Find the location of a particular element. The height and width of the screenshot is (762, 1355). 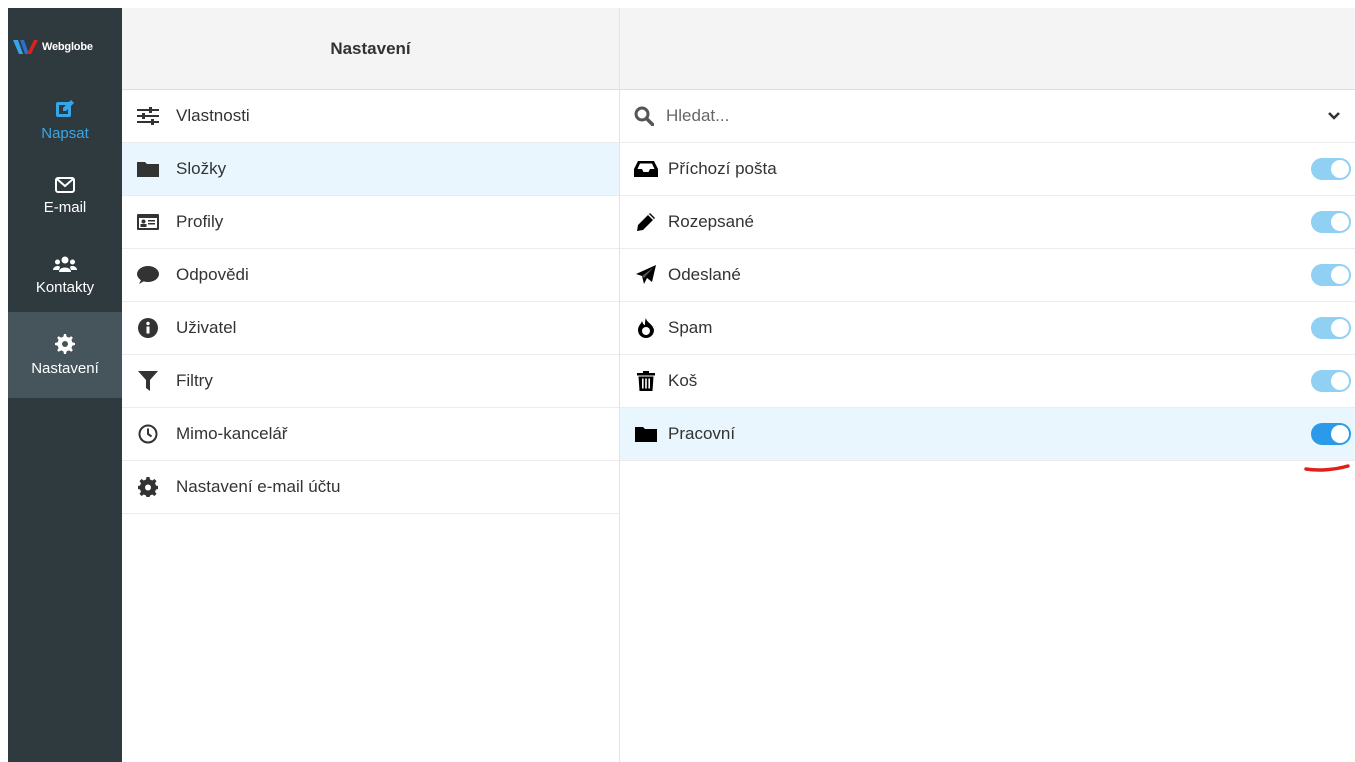

folder-row-inbox: Příchozí pošta is located at coordinates (987, 169).